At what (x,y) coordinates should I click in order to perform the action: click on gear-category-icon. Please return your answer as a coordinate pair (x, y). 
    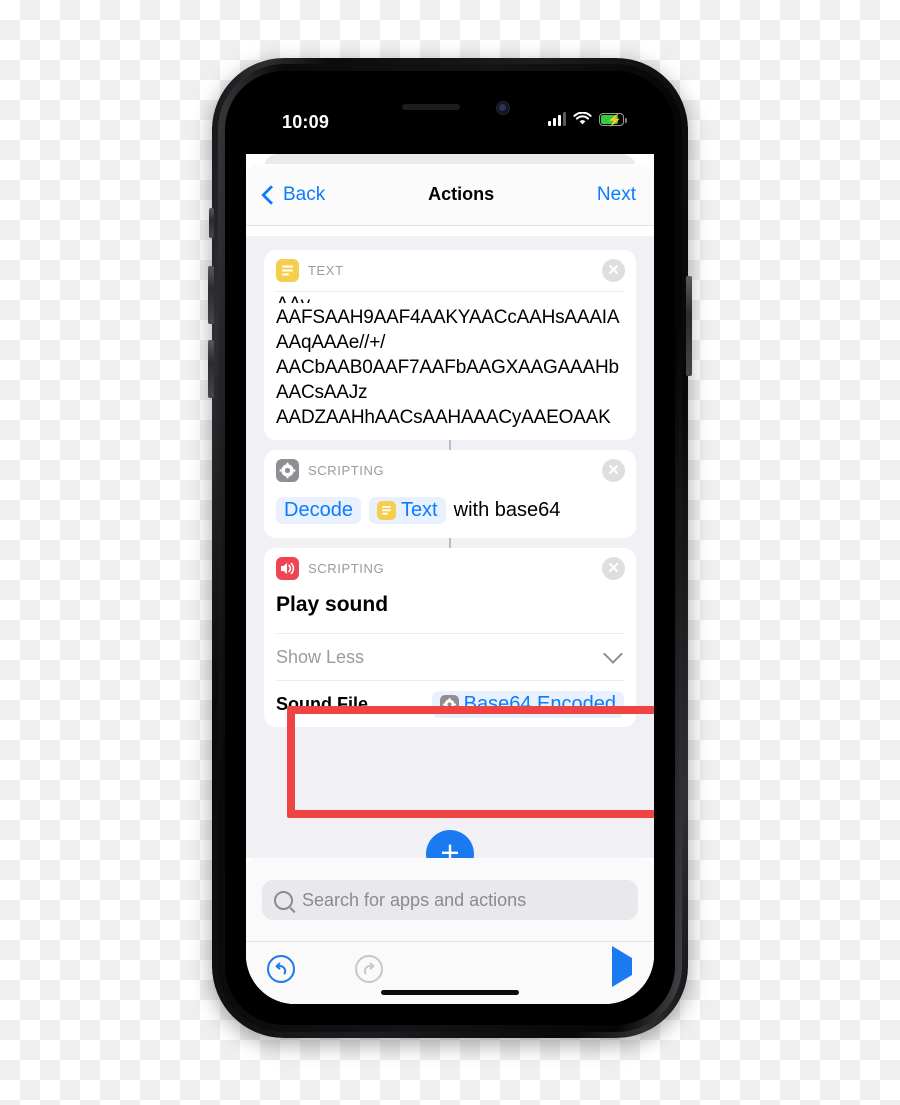
    Looking at the image, I should click on (287, 470).